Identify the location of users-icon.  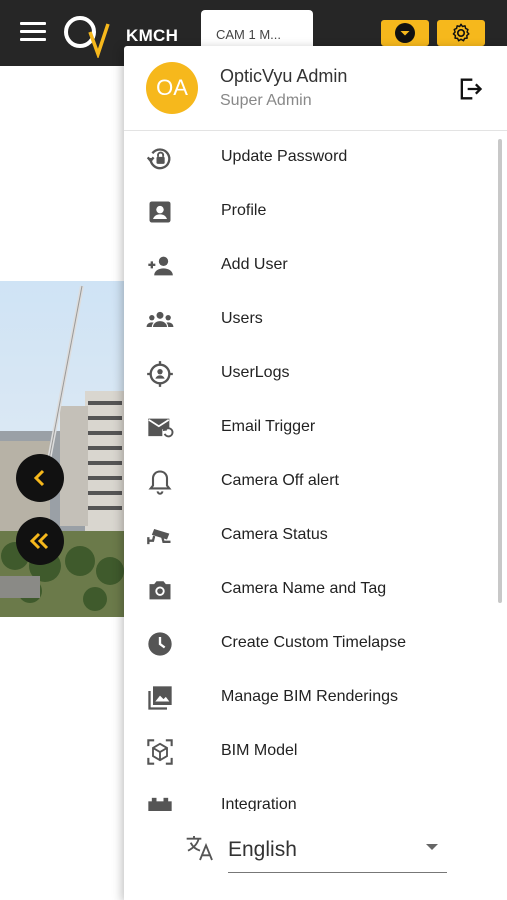
(160, 319).